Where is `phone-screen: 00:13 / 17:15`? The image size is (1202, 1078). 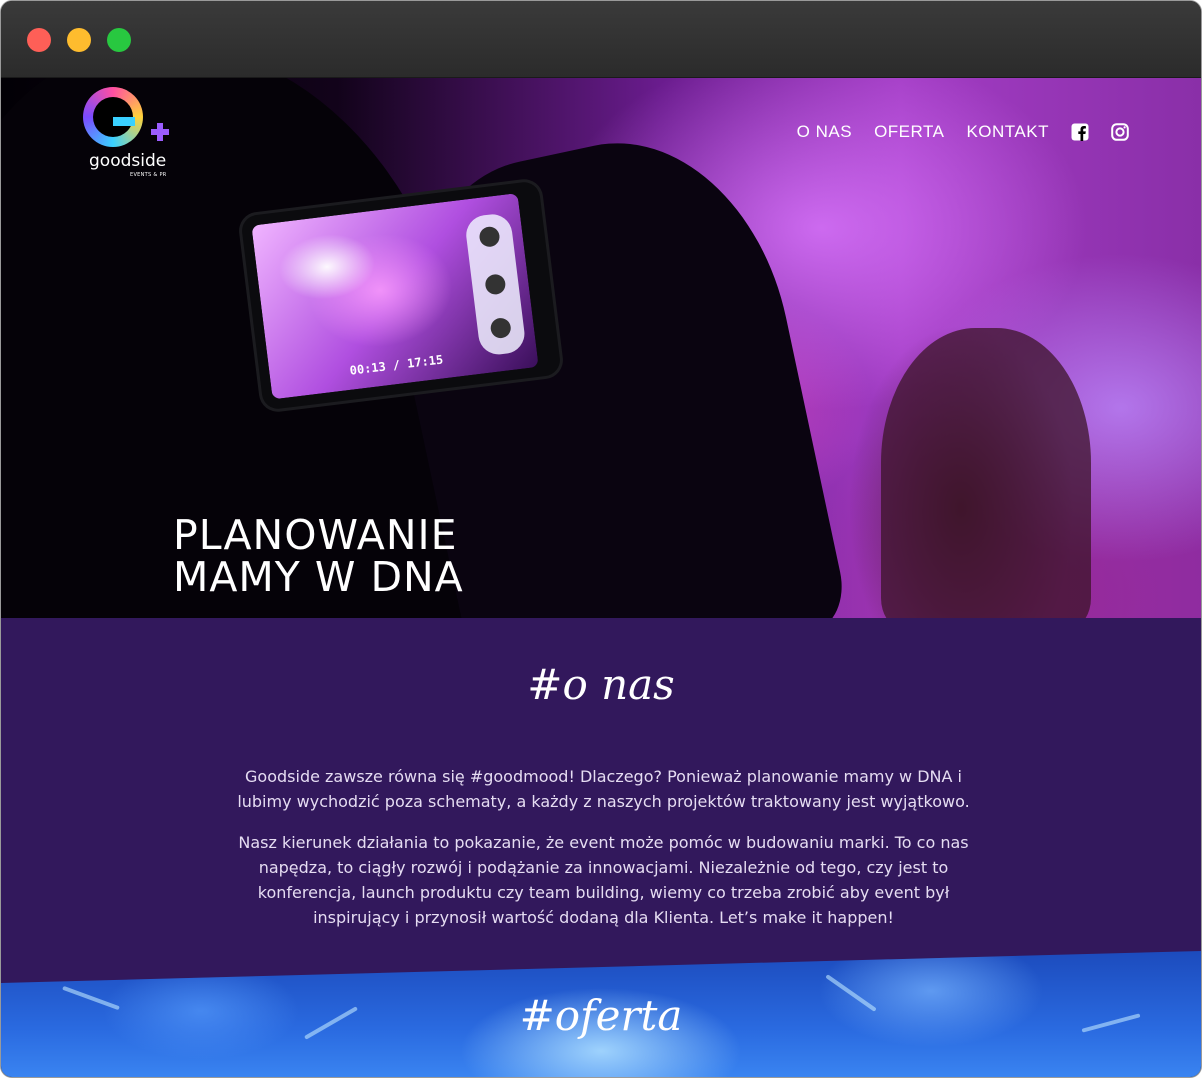
phone-screen: 00:13 / 17:15 is located at coordinates (395, 296).